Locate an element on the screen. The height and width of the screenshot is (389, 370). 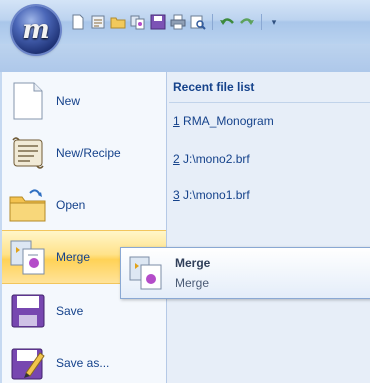
undo-icon is located at coordinates (227, 22).